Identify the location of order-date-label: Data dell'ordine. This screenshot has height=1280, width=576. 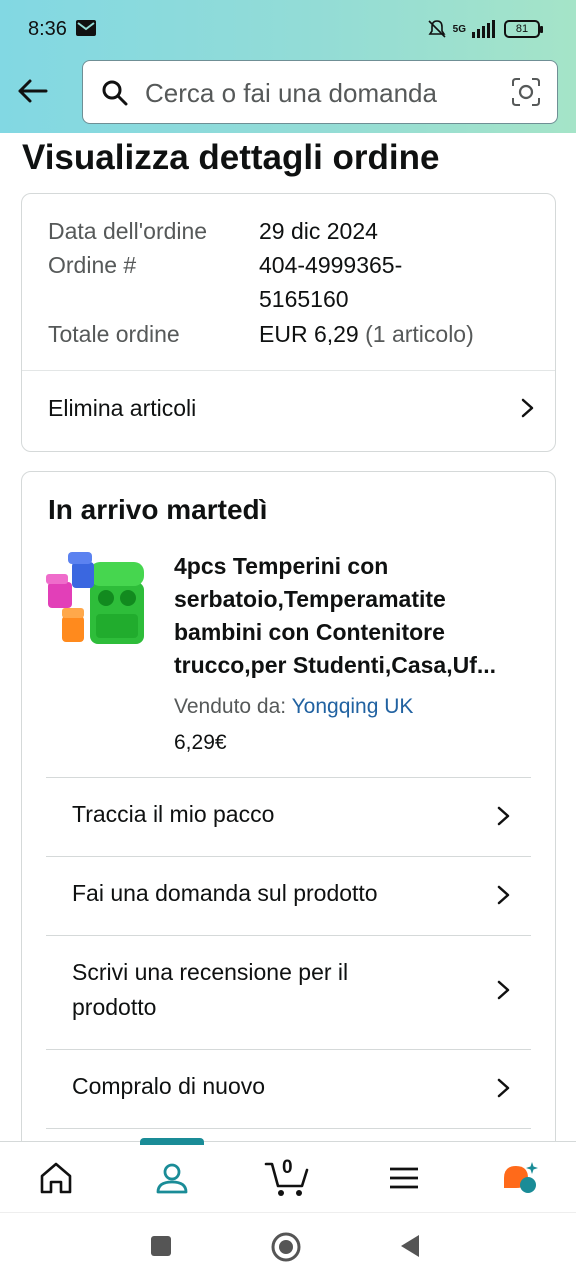
(128, 231).